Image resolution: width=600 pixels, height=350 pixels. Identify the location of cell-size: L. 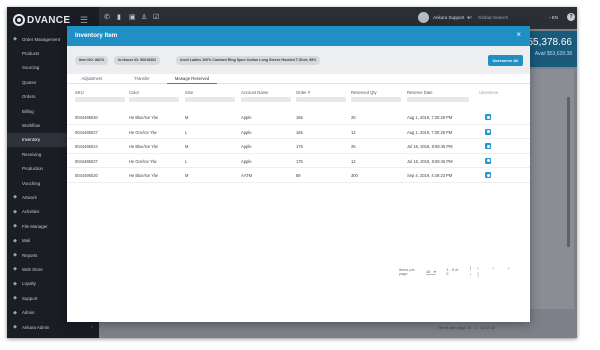
(186, 161).